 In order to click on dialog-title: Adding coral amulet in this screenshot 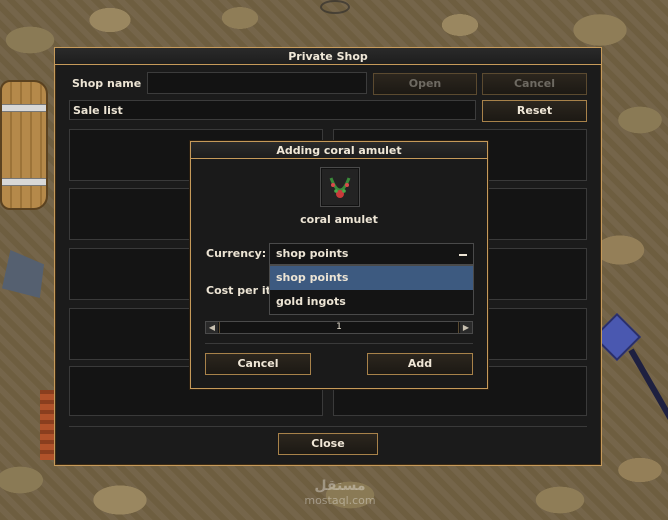, I will do `click(339, 150)`.